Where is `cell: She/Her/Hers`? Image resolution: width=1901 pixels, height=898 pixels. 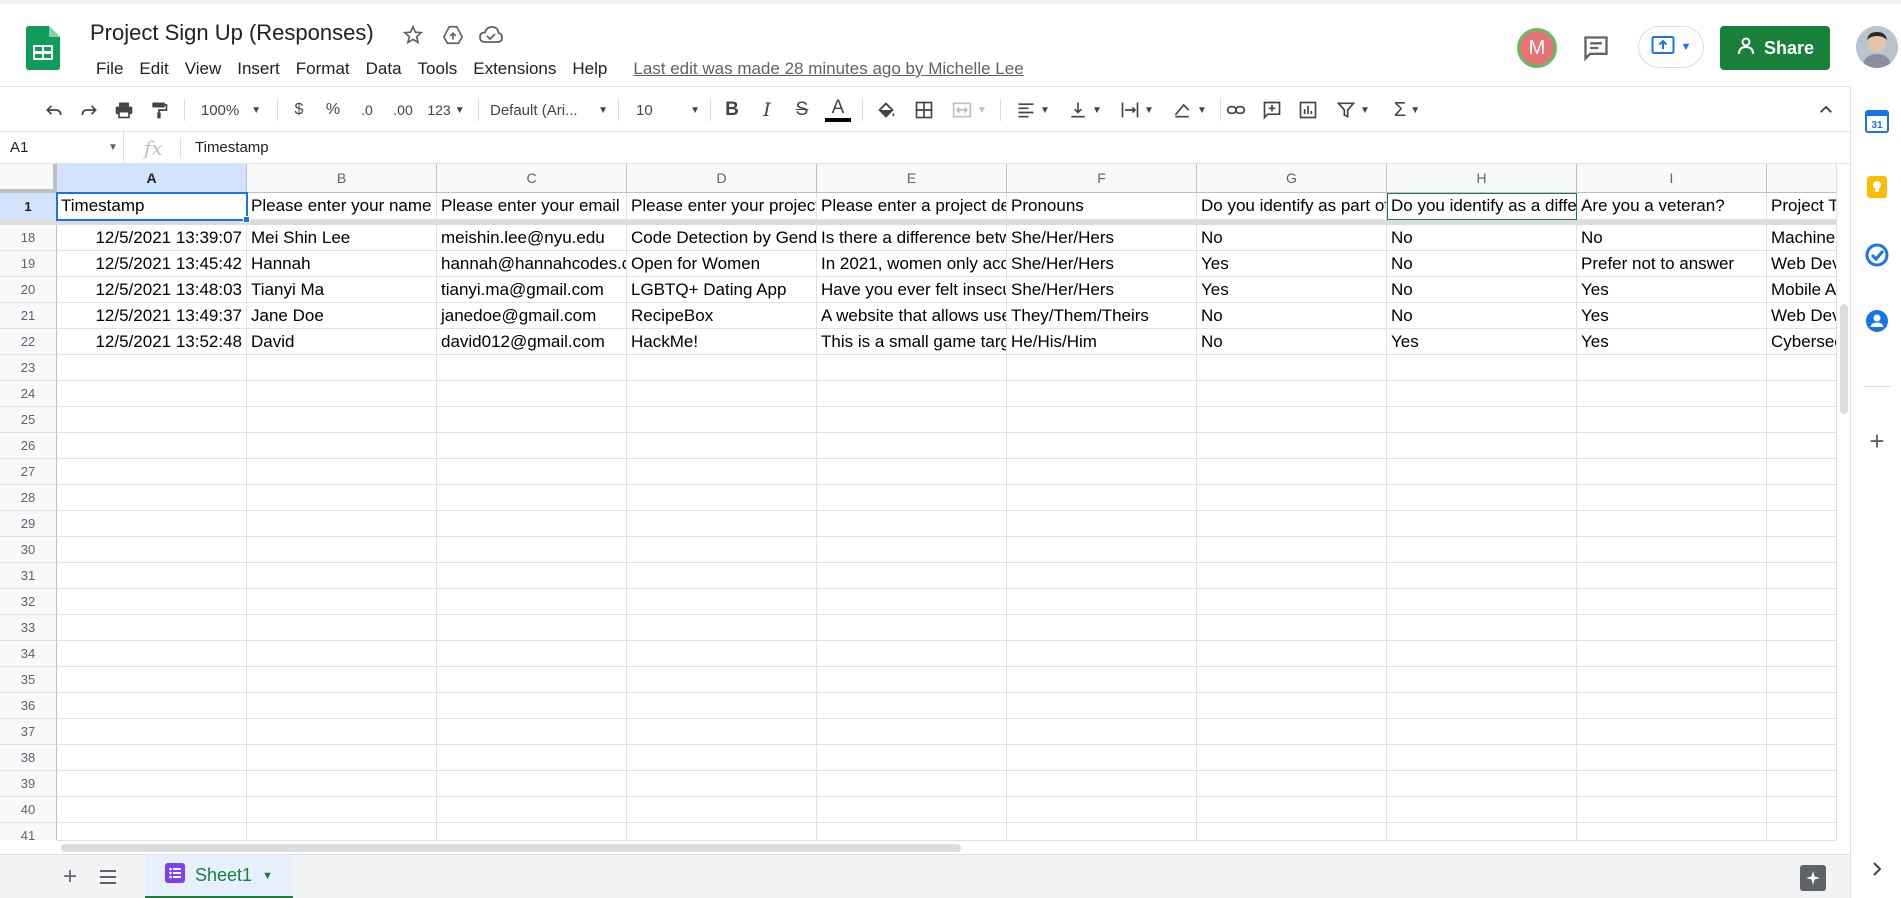
cell: She/Her/Hers is located at coordinates (1102, 290).